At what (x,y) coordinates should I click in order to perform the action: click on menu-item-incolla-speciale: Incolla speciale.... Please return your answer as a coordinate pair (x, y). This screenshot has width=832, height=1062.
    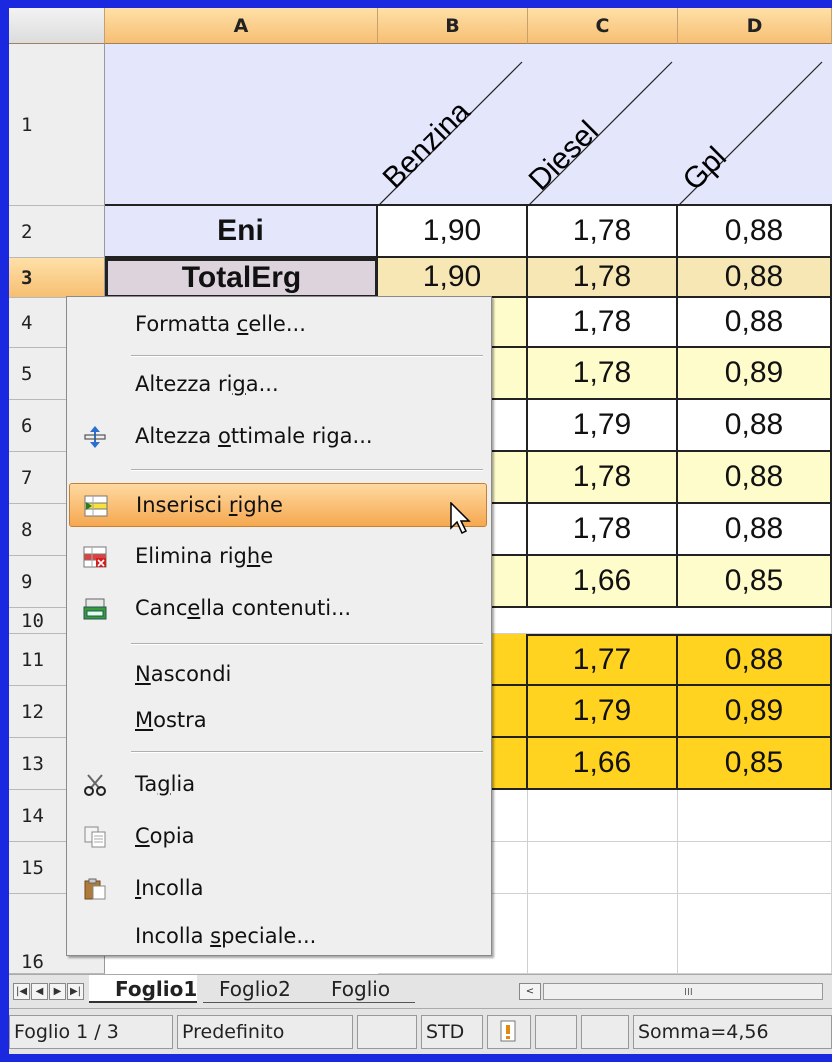
    Looking at the image, I should click on (278, 937).